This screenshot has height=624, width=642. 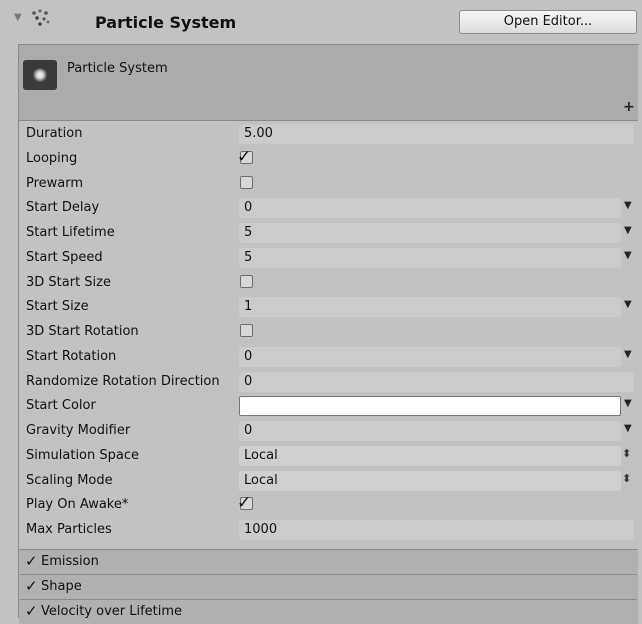 I want to click on property-row-randomize-rotation-direction: Randomize Rotation Direction 0, so click(x=328, y=382).